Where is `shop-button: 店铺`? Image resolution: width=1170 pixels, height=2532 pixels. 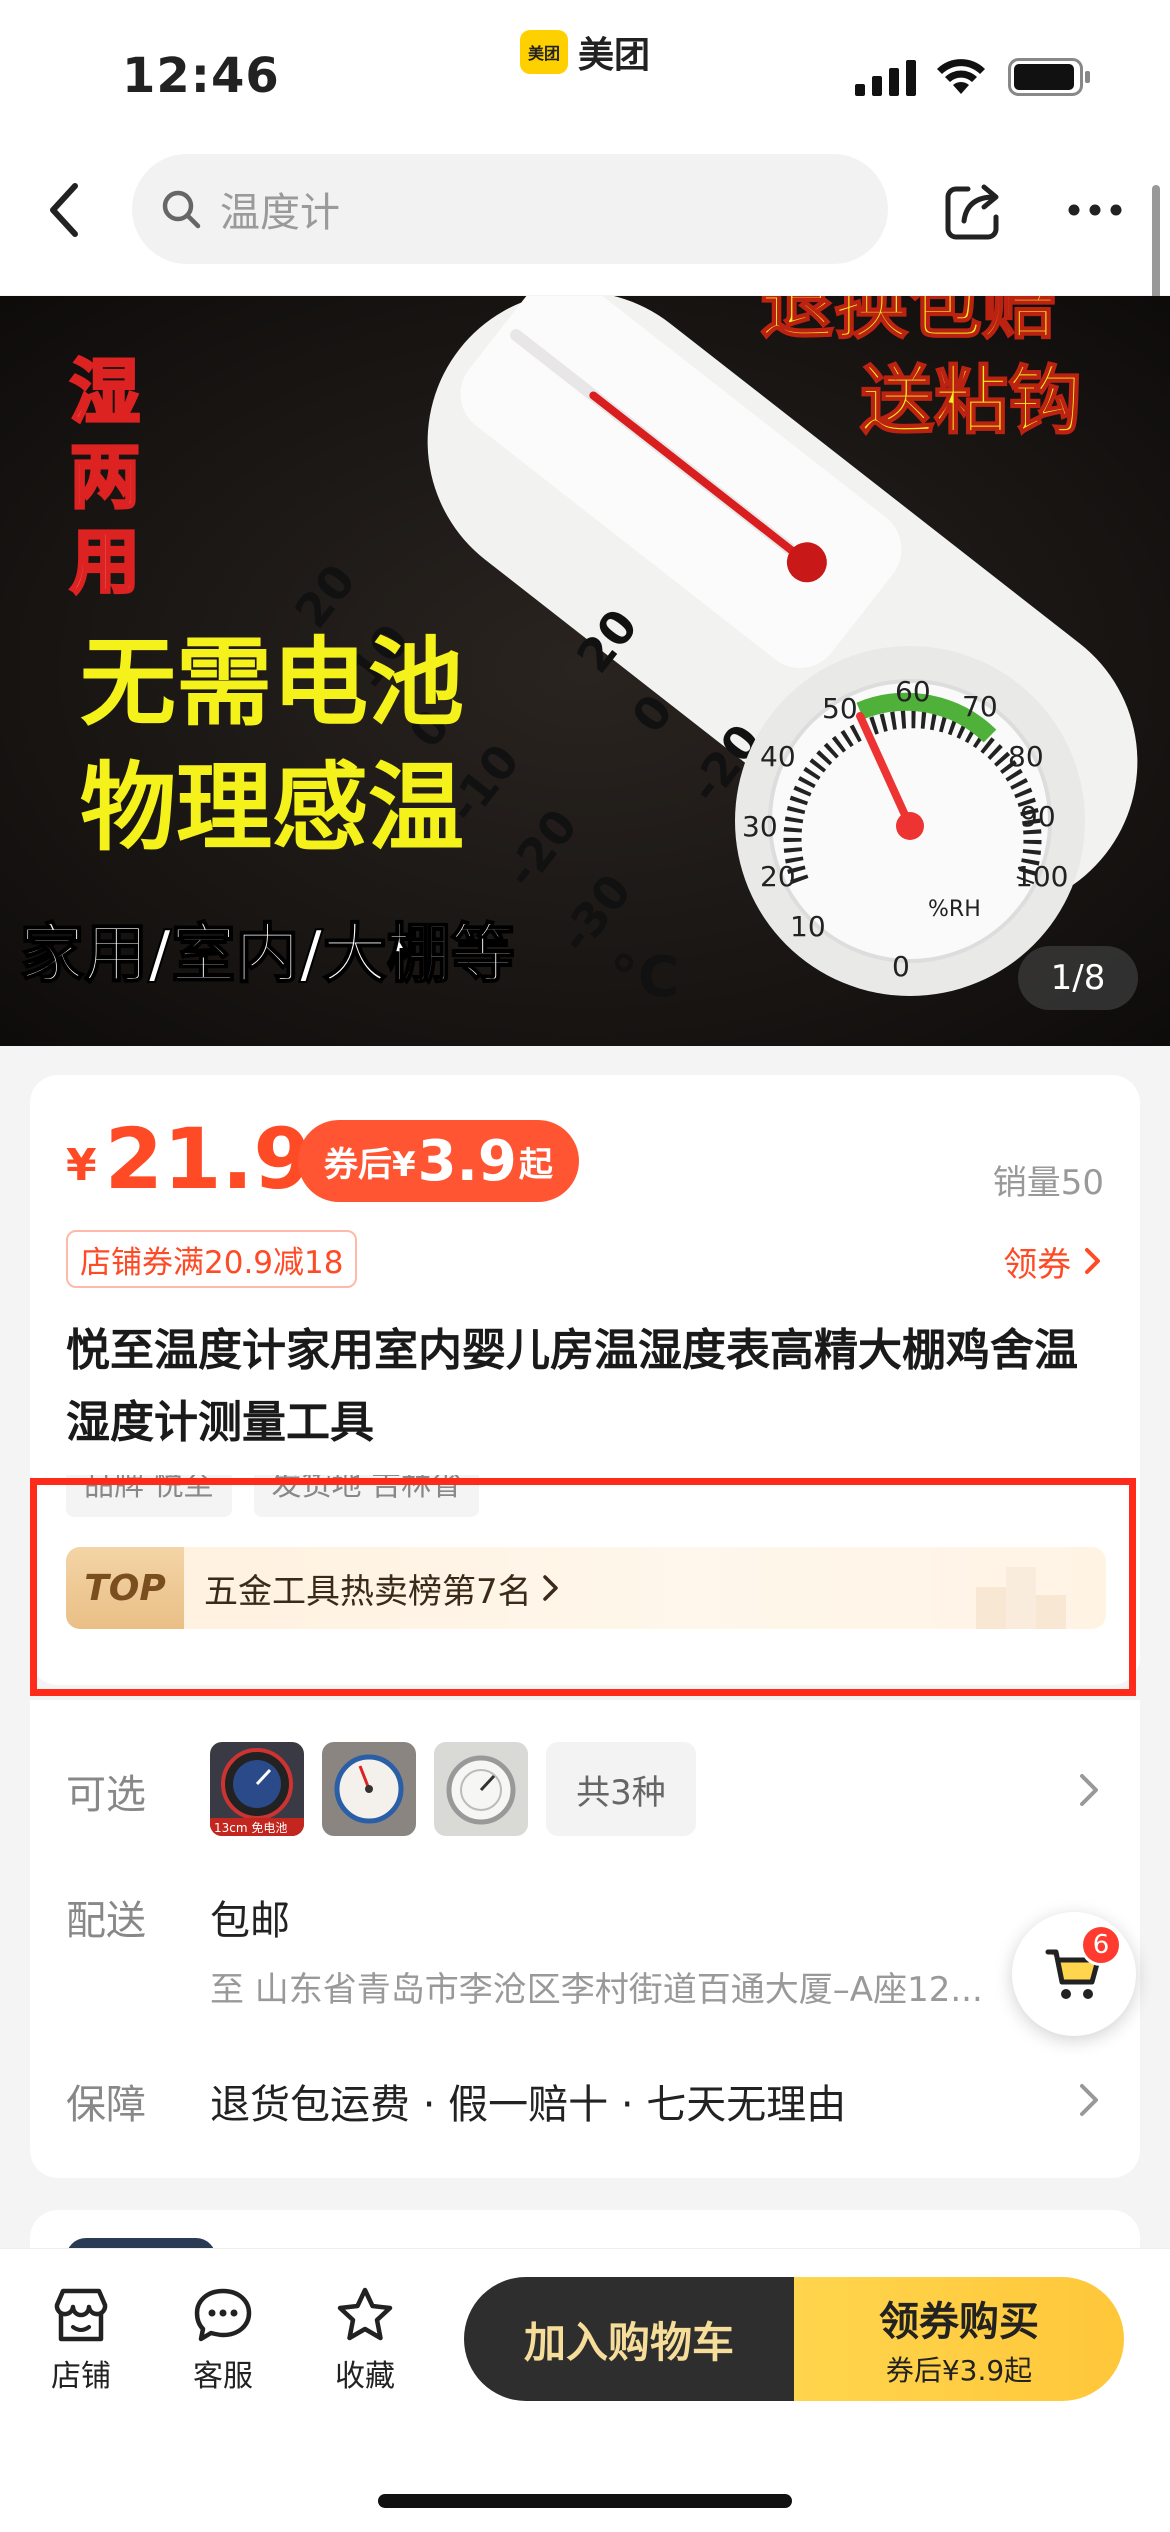 shop-button: 店铺 is located at coordinates (81, 2340).